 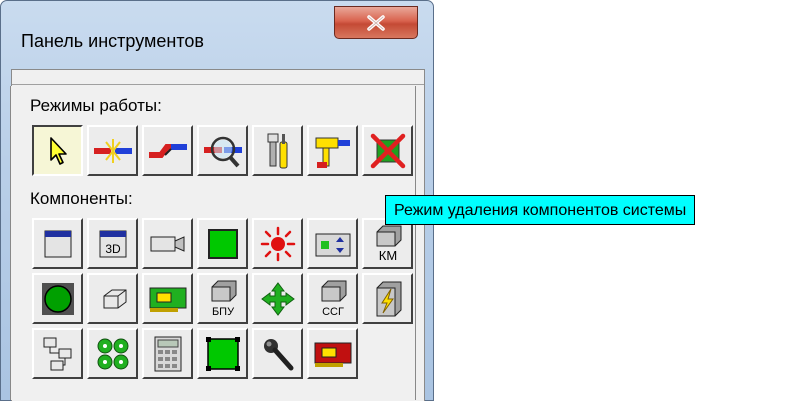 What do you see at coordinates (217, 26) in the screenshot?
I see `title-bar: Панель инструментов` at bounding box center [217, 26].